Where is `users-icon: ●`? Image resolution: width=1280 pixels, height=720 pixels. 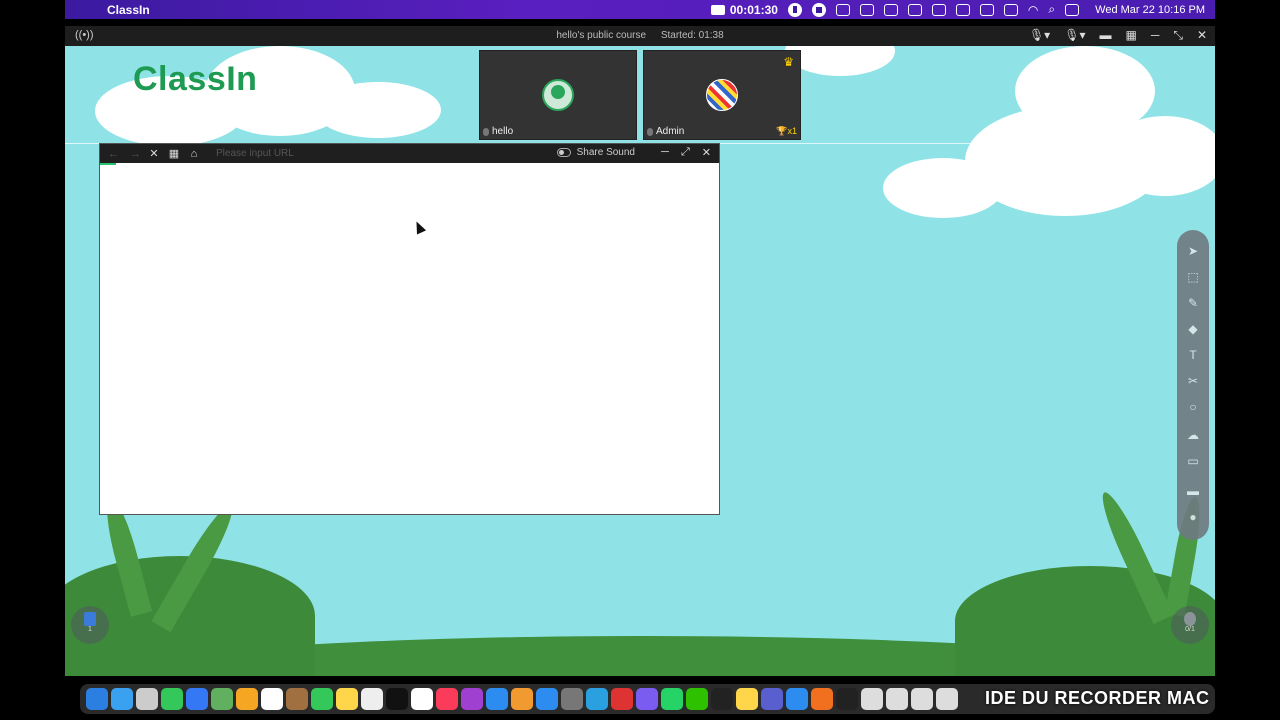 users-icon: ● is located at coordinates (1193, 517).